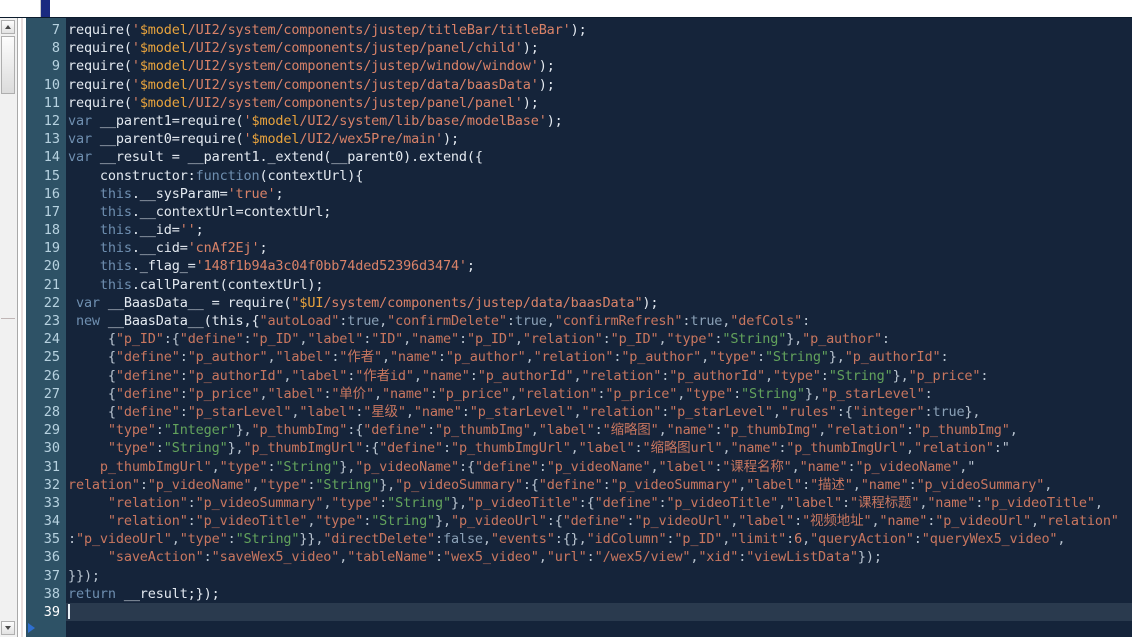  I want to click on code-line: constructor:function(contextUrl){, so click(599, 176).